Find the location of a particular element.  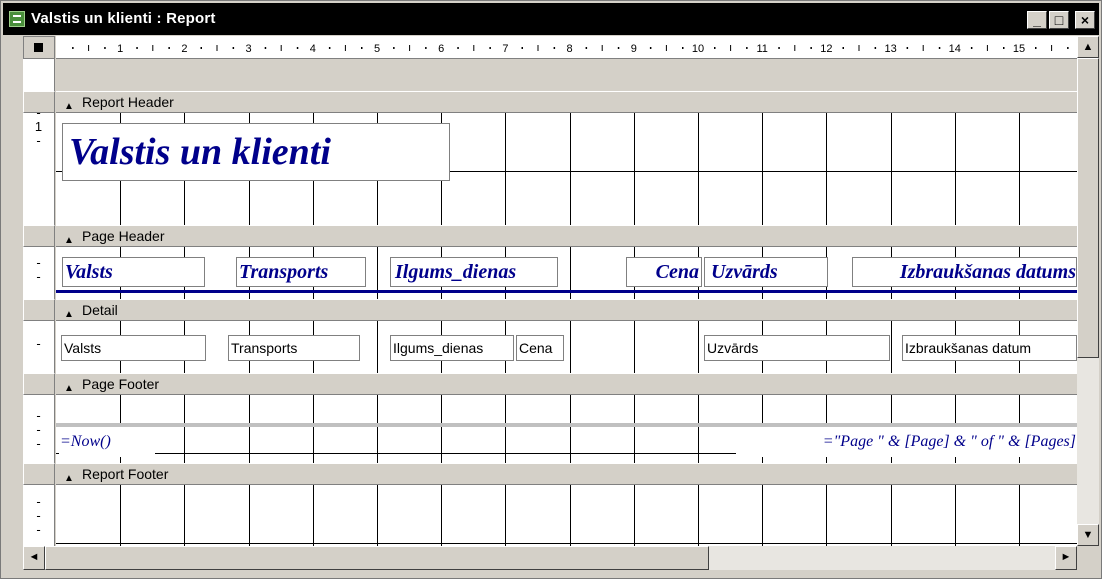

header-label-valsts: Valsts is located at coordinates (133, 272).